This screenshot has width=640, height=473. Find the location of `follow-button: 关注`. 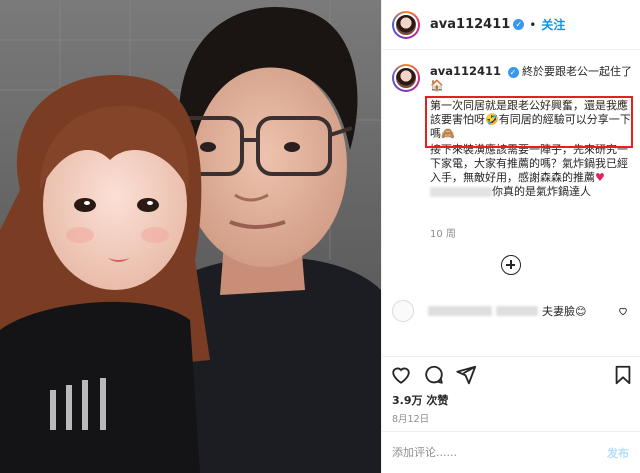

follow-button: 关注 is located at coordinates (553, 24).